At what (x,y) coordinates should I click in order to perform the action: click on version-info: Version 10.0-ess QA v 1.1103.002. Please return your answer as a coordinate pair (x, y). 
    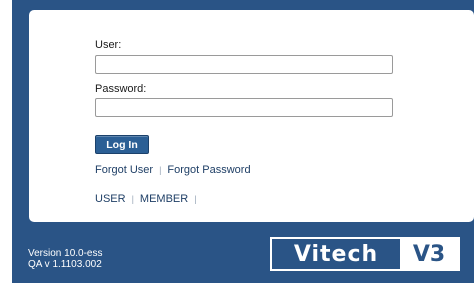
    Looking at the image, I should click on (65, 259).